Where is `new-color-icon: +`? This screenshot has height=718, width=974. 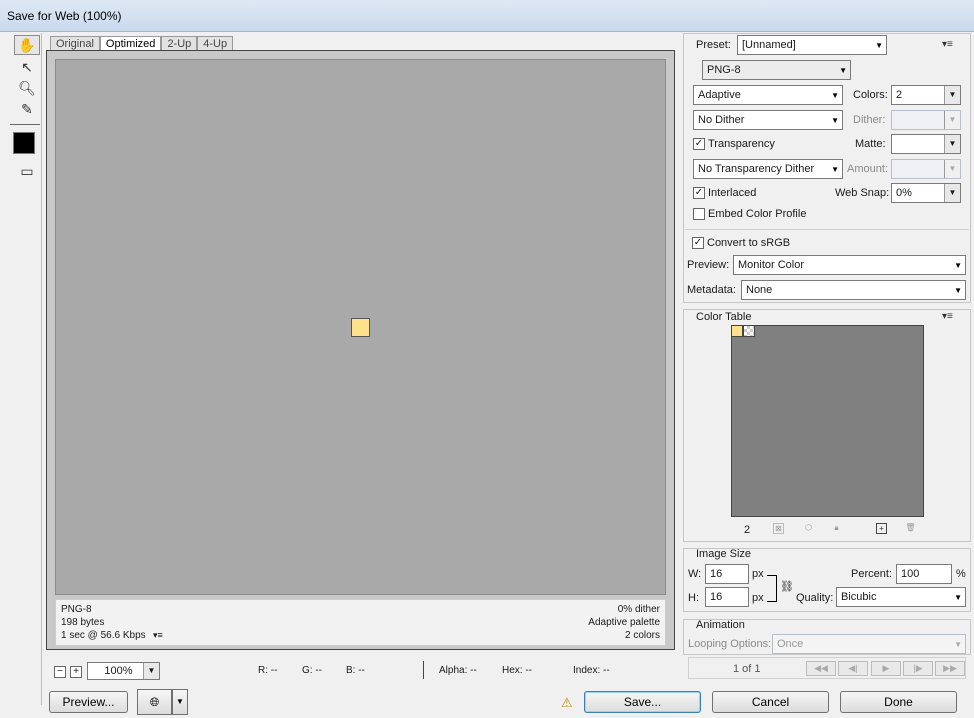 new-color-icon: + is located at coordinates (881, 528).